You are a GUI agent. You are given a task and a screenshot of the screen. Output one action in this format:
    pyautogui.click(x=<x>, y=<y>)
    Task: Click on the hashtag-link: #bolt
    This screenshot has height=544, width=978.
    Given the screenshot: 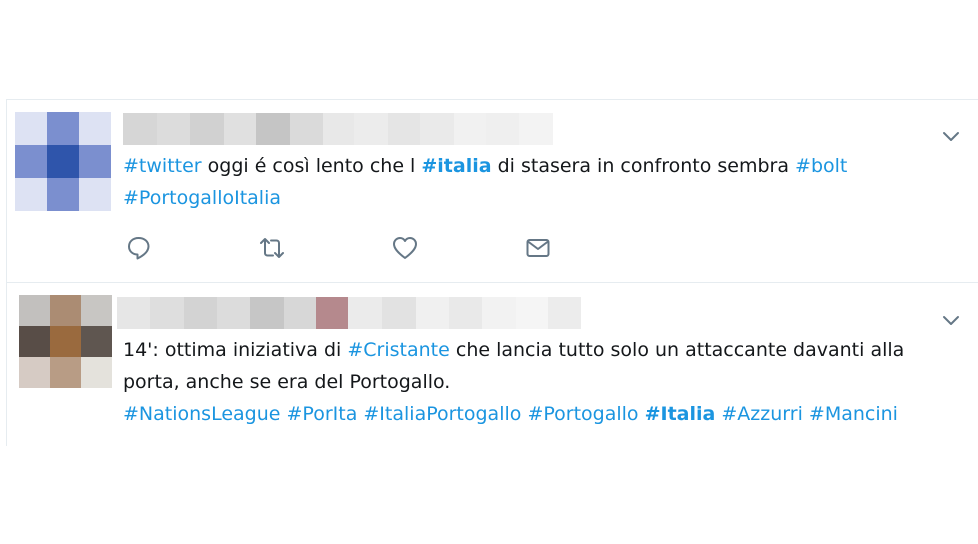 What is the action you would take?
    pyautogui.click(x=821, y=166)
    